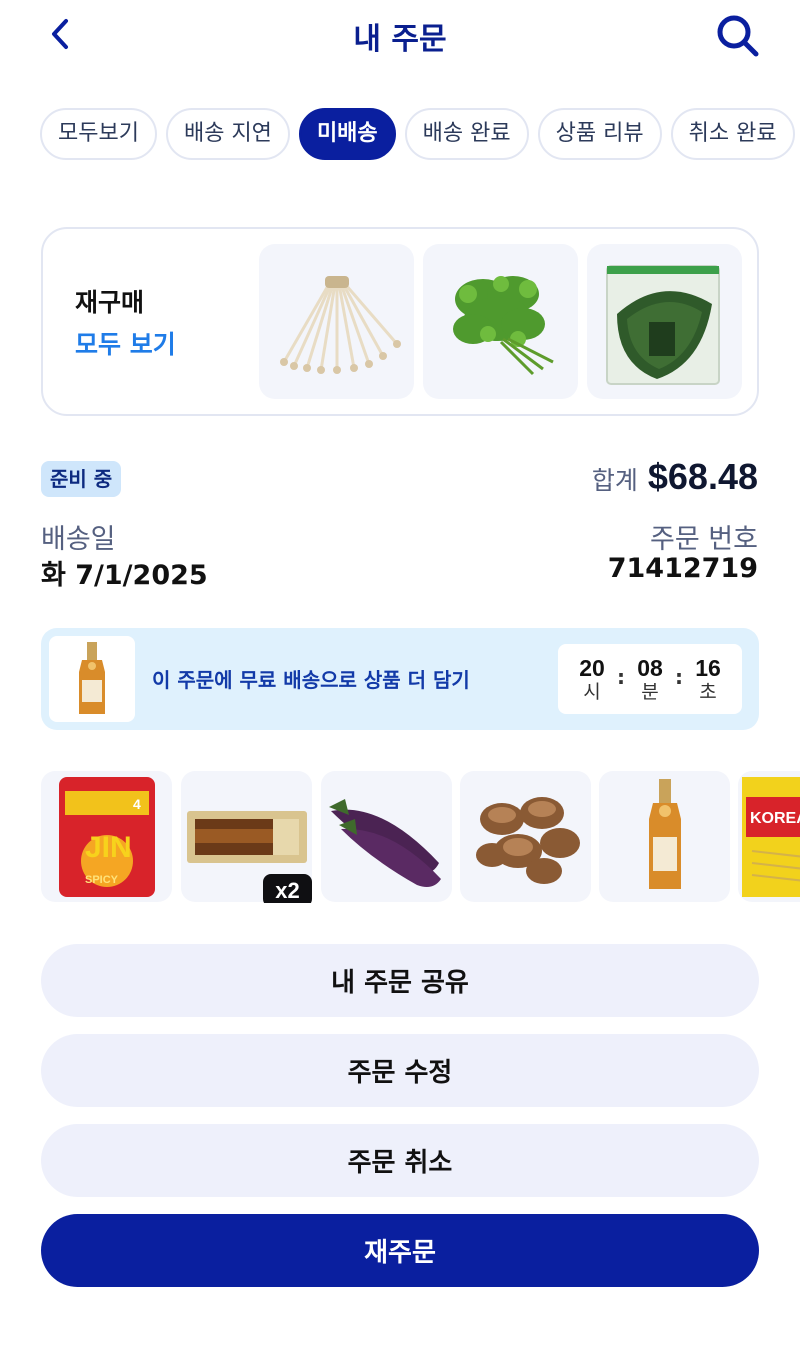  Describe the element at coordinates (340, 325) in the screenshot. I see `enoki-mushroom-icon` at that location.